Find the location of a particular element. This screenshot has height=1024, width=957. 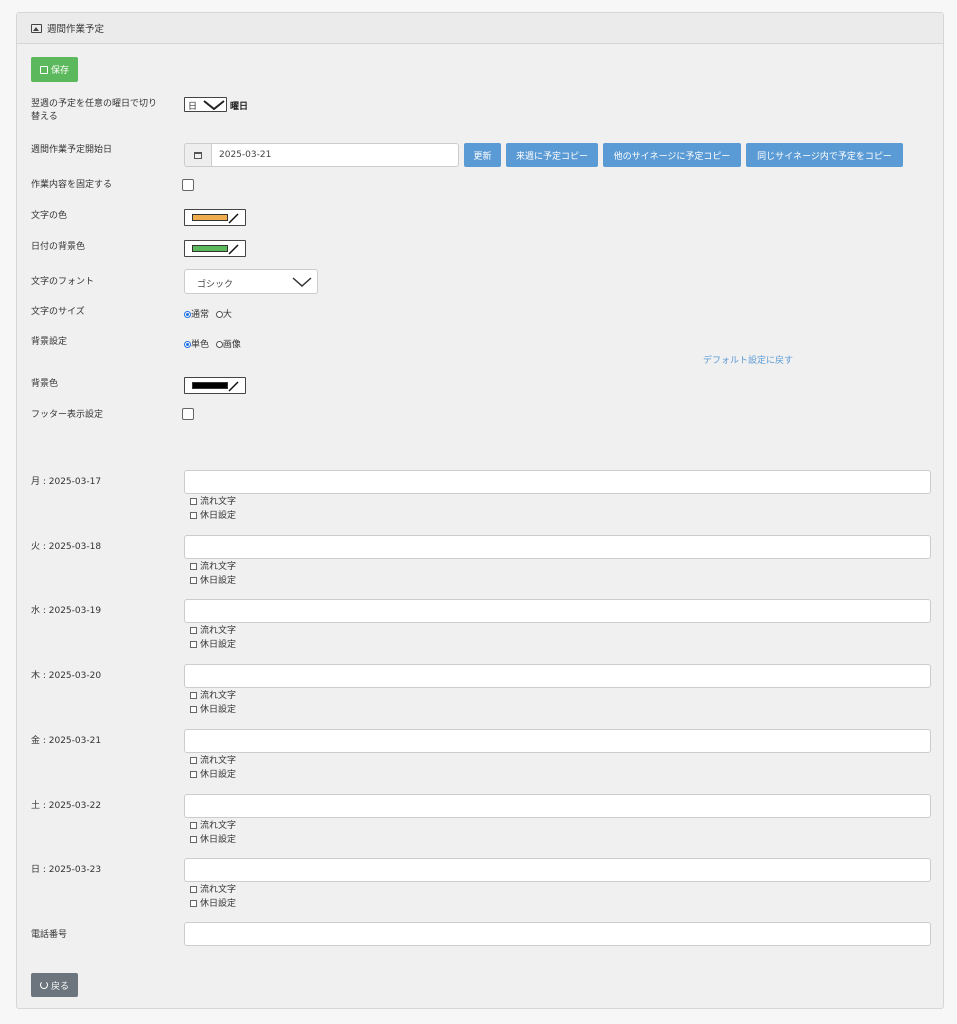

footer-checkbox is located at coordinates (188, 414).